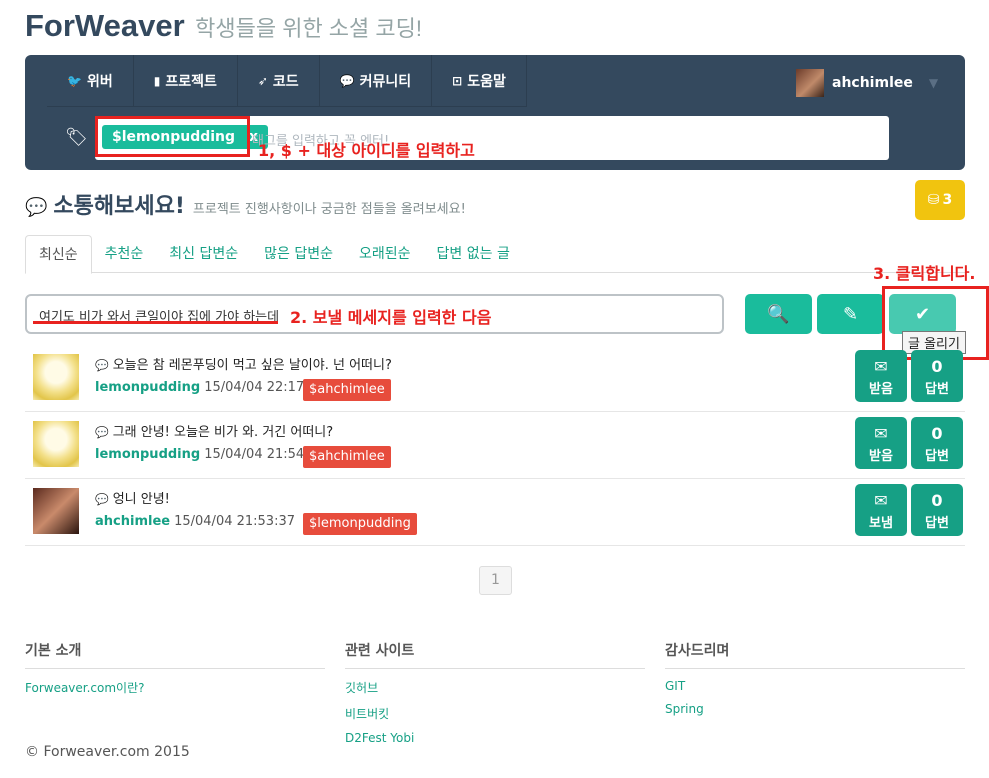  I want to click on rocket-icon: ➶, so click(262, 81).